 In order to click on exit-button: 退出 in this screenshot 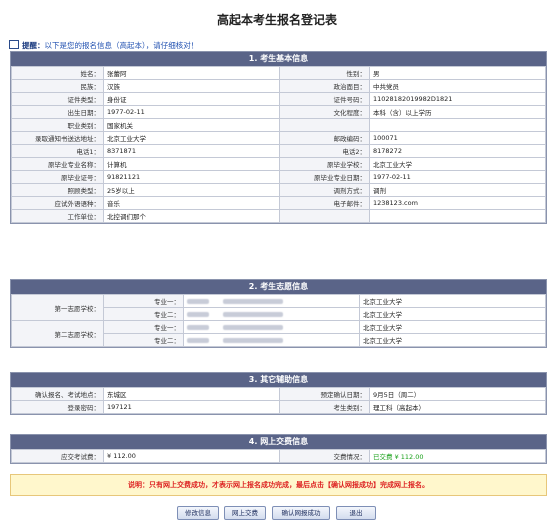, I will do `click(356, 513)`.